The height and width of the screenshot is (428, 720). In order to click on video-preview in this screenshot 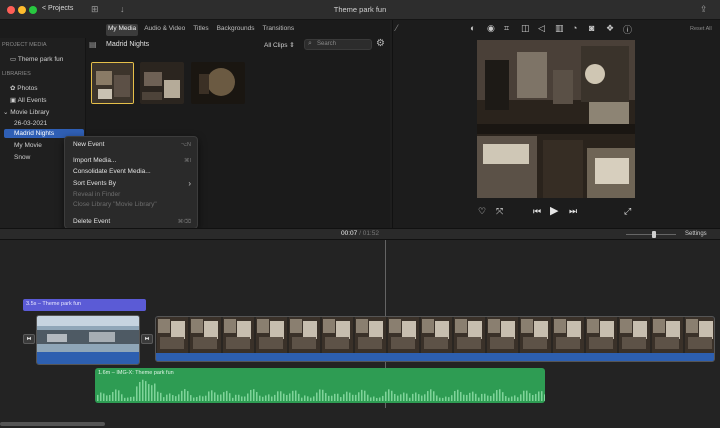, I will do `click(556, 119)`.